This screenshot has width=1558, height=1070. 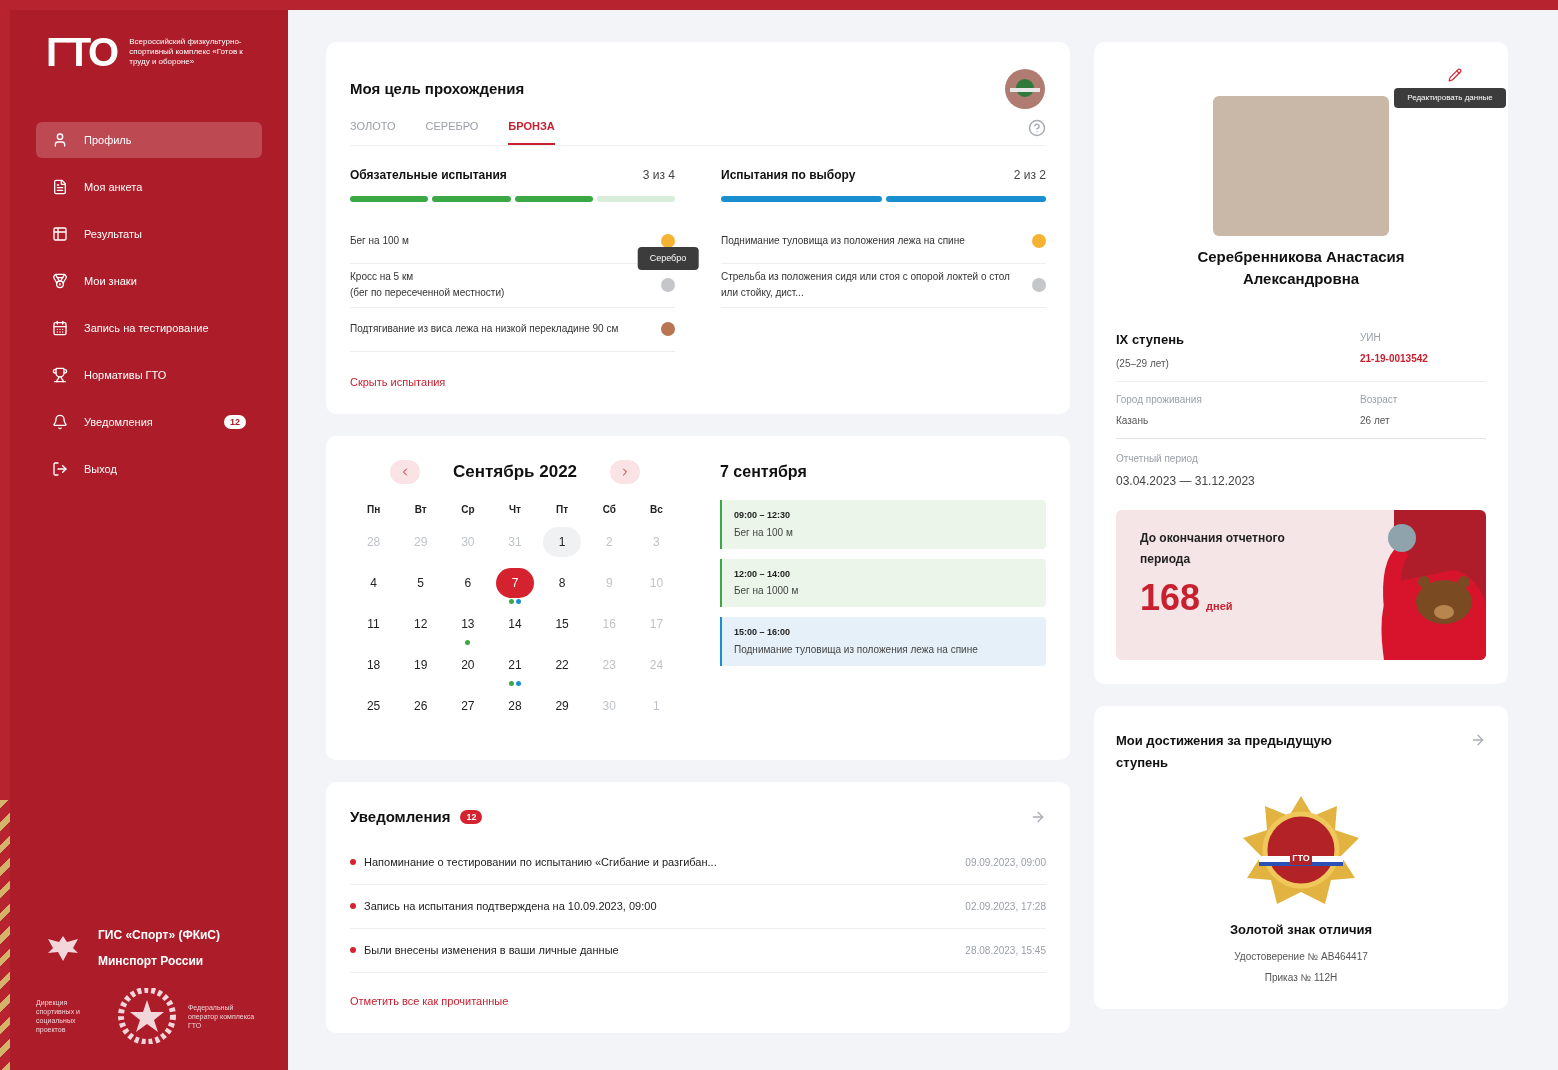 What do you see at coordinates (883, 641) in the screenshot?
I see `event-card: 15:00 – 16:00 Поднимание туловища из положения лежа на спине` at bounding box center [883, 641].